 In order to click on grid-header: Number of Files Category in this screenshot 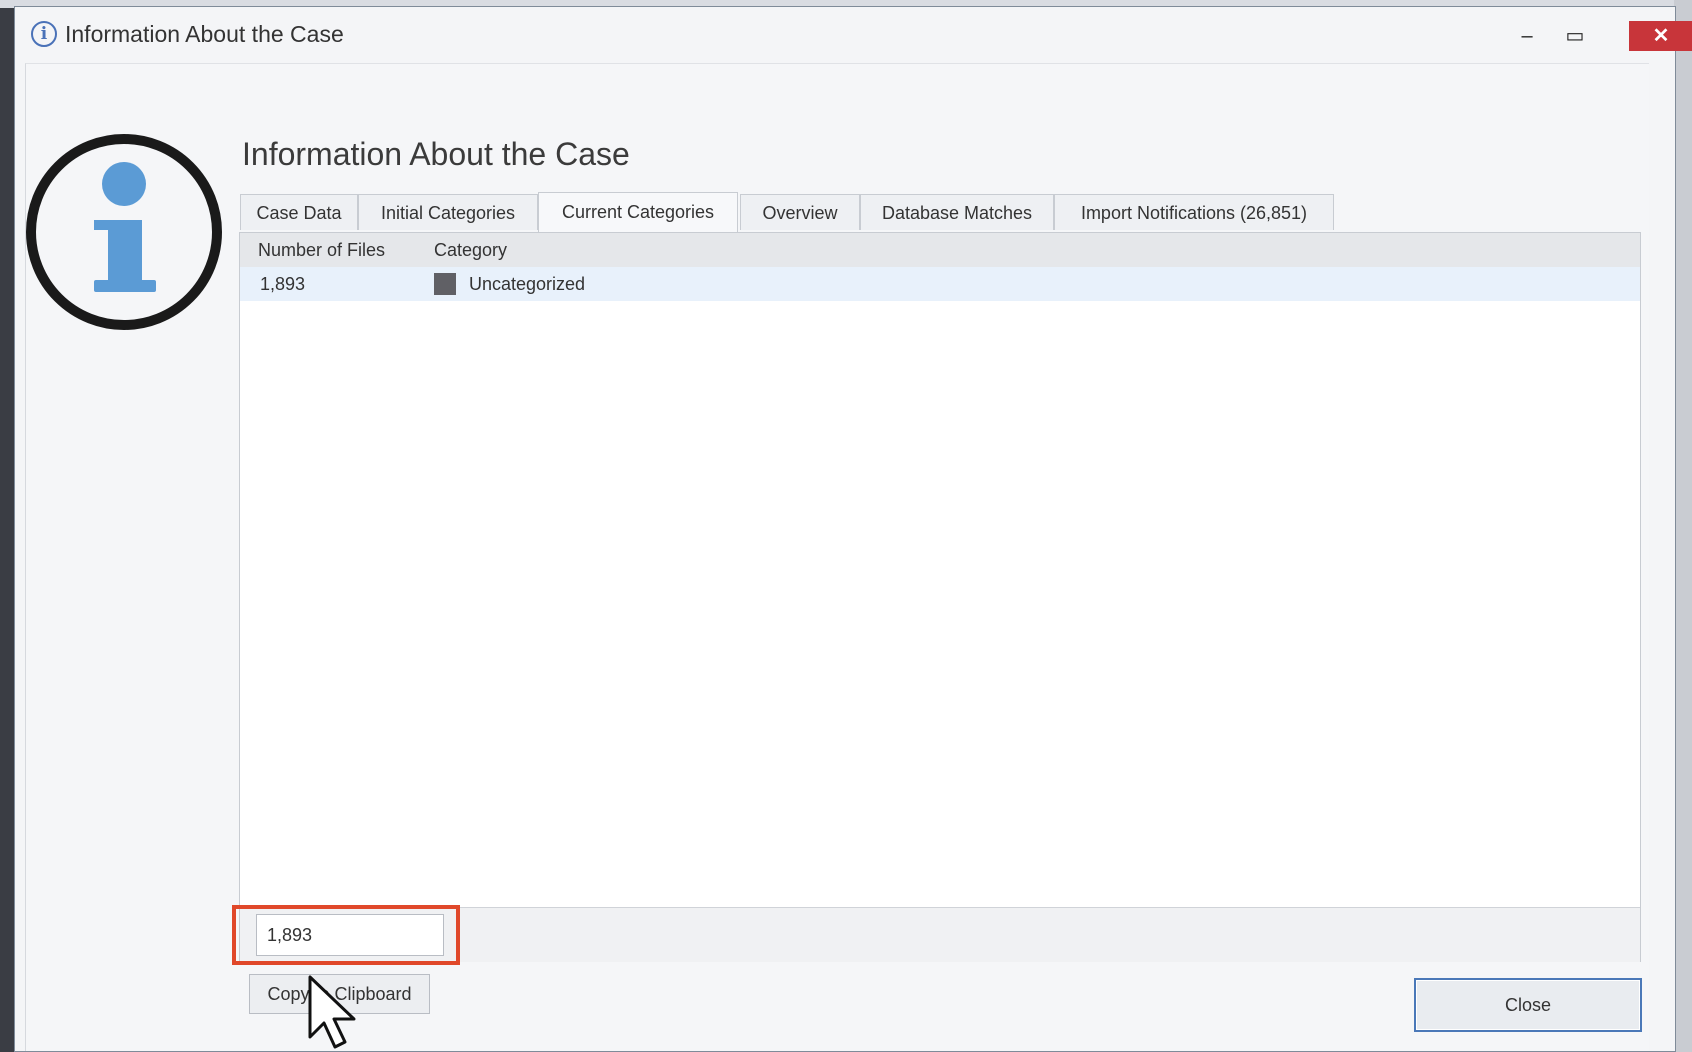, I will do `click(940, 250)`.